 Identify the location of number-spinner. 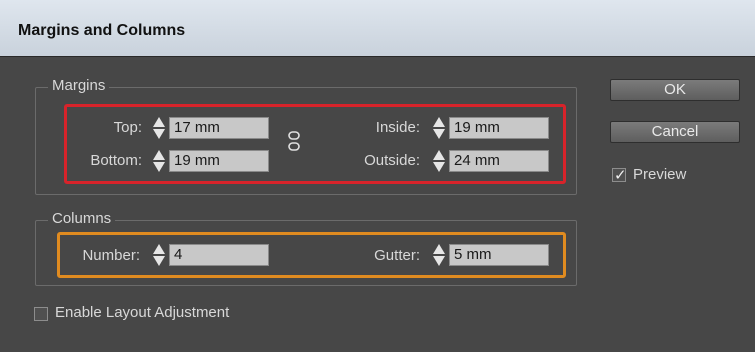
(159, 255).